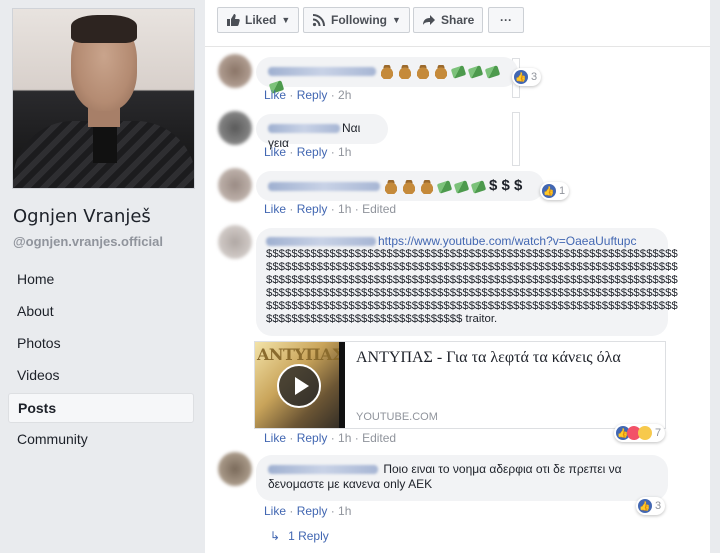 The height and width of the screenshot is (553, 720). What do you see at coordinates (458, 20) in the screenshot?
I see `share-label: Share` at bounding box center [458, 20].